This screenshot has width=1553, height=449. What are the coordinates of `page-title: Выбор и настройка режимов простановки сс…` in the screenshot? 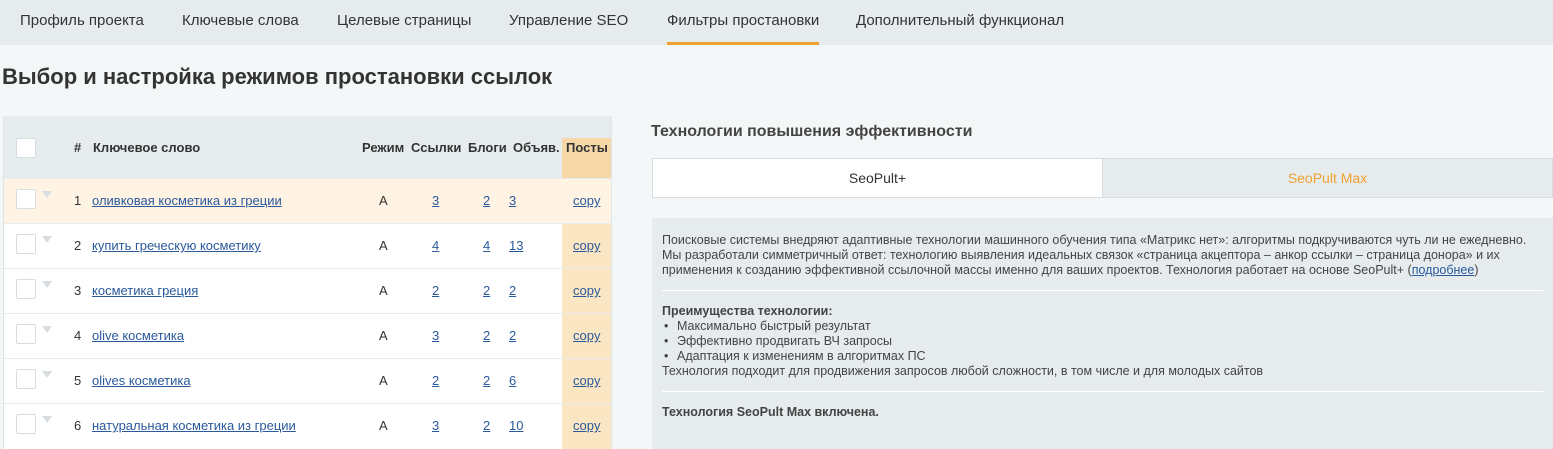 It's located at (277, 76).